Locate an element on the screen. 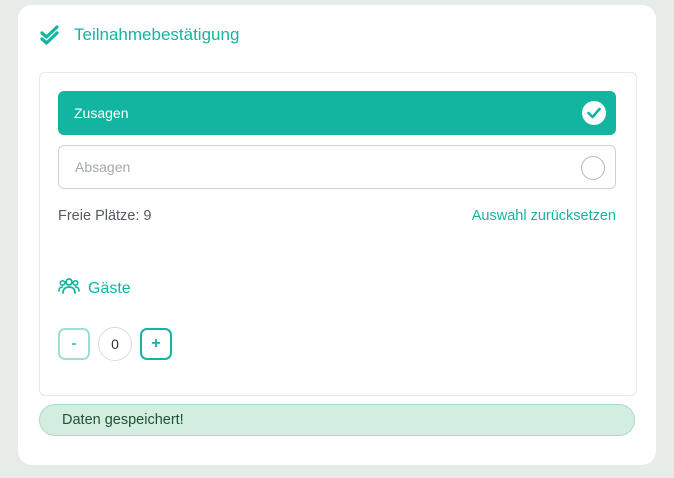  card-header: Teilnahmebestätigung is located at coordinates (139, 35).